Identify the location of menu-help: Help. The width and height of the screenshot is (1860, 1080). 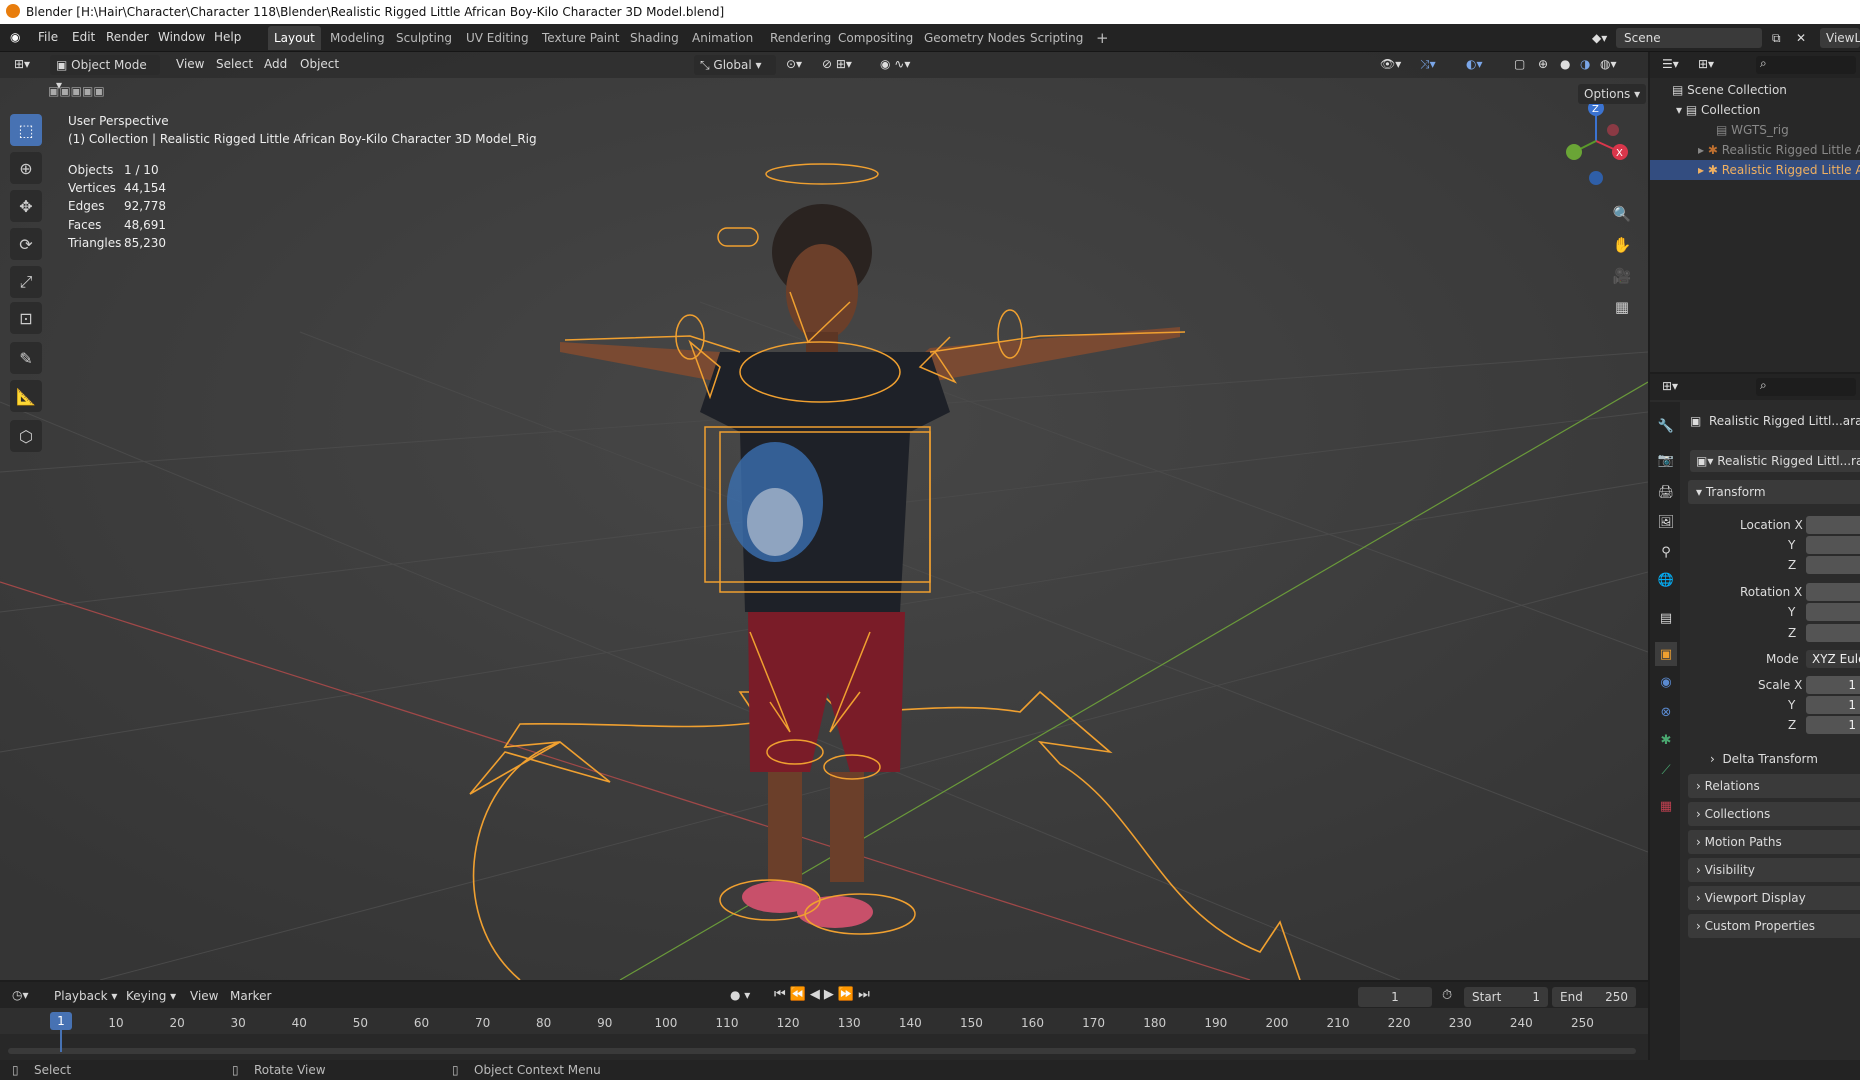
(227, 37).